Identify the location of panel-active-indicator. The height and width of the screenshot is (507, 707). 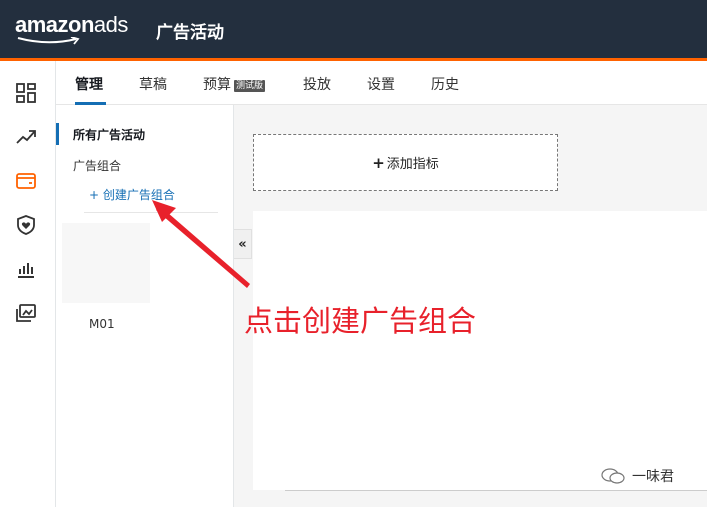
(57, 134).